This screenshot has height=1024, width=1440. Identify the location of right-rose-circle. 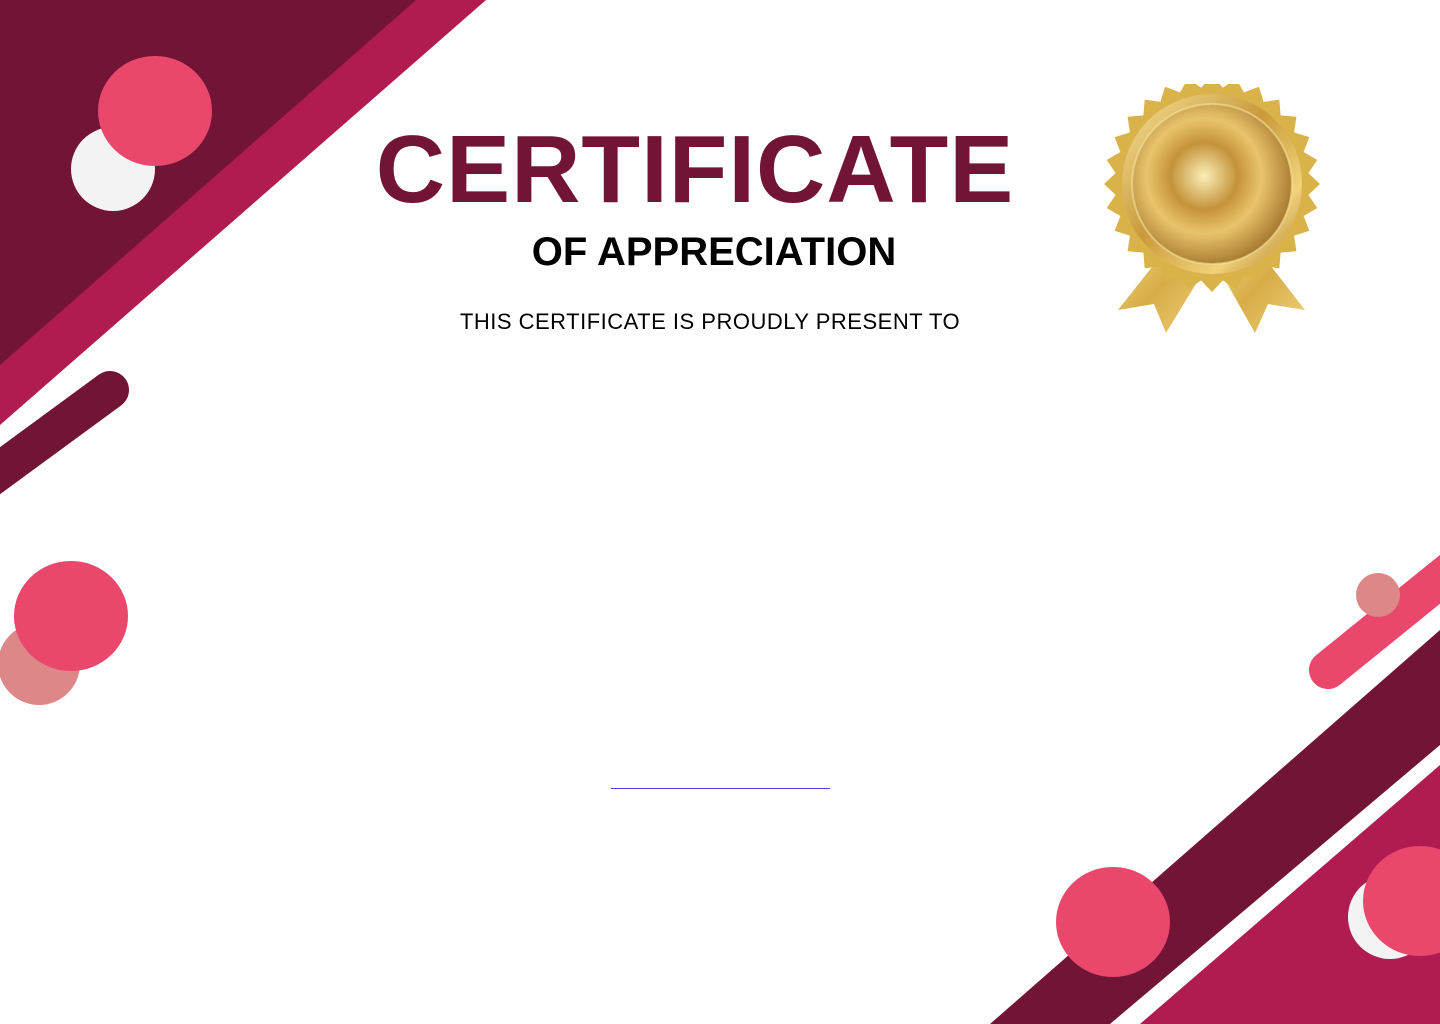
(1378, 595).